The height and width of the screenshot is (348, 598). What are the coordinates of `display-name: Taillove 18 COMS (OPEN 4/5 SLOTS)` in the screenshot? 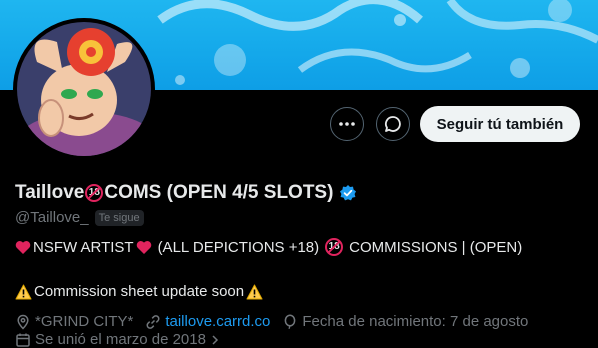 It's located at (186, 193).